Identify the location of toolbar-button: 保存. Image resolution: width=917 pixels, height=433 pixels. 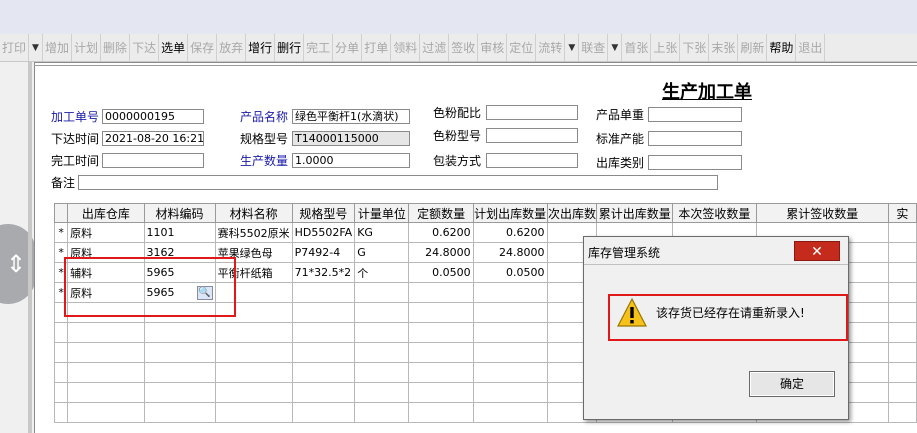
(203, 47).